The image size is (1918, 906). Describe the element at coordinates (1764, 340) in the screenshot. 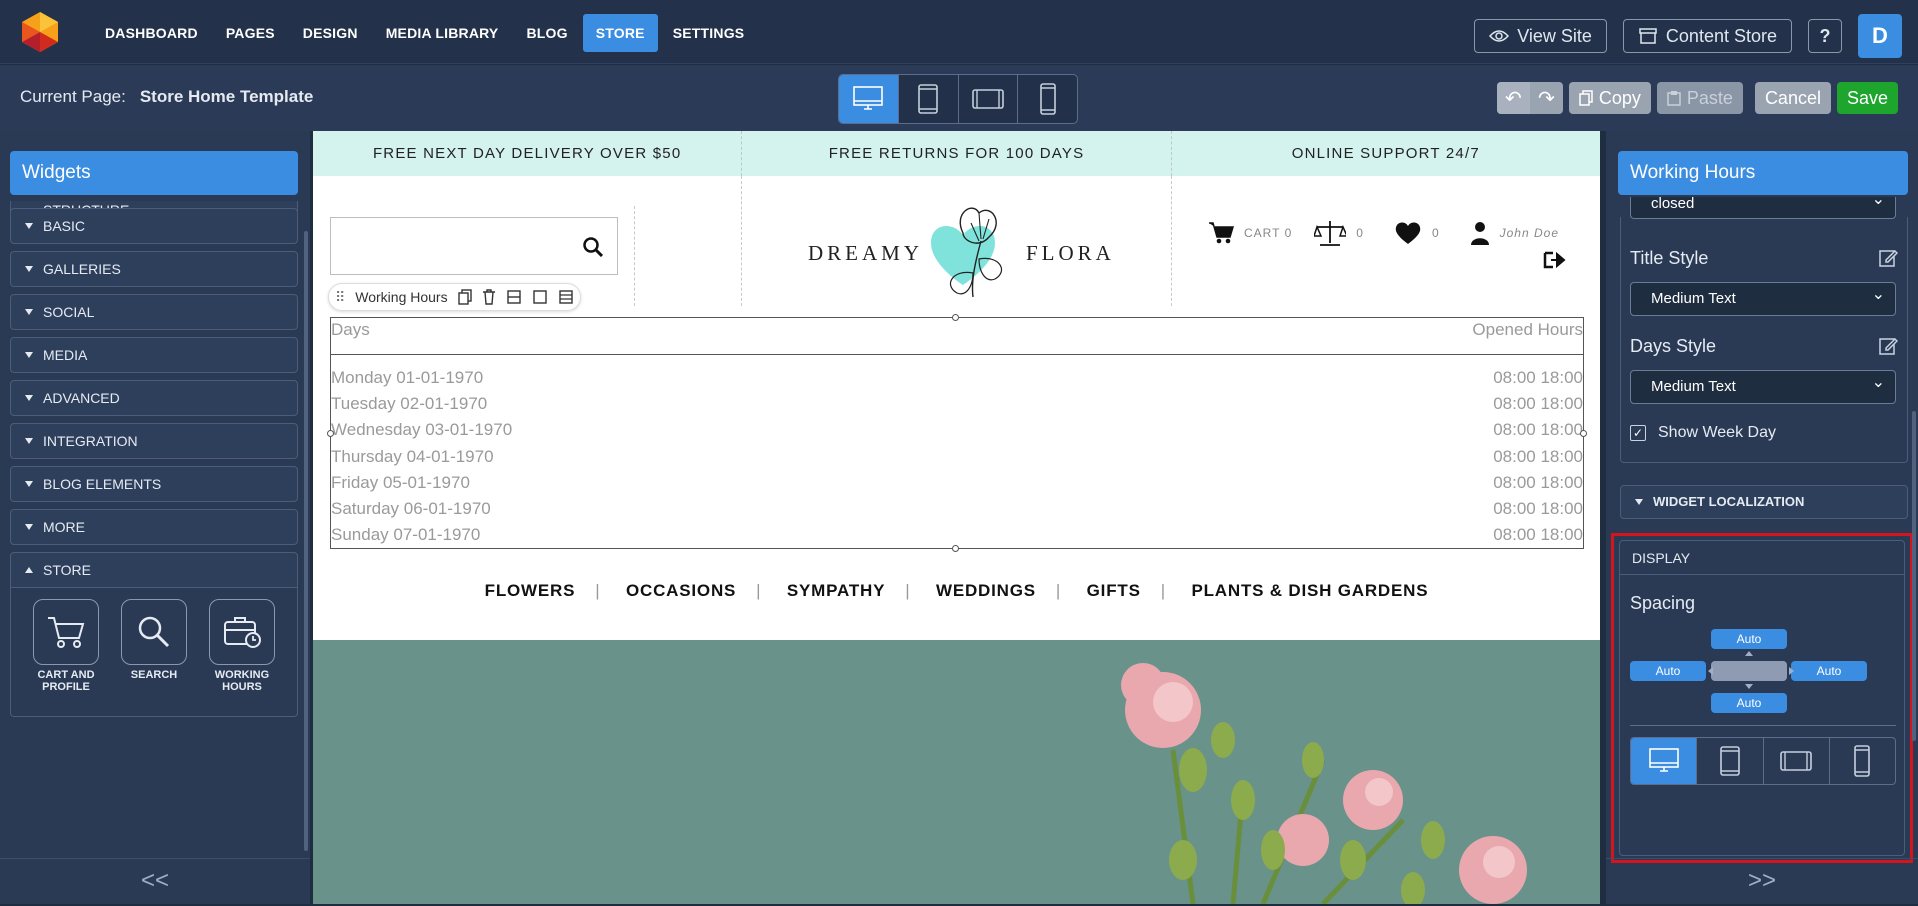

I see `settings-group` at that location.